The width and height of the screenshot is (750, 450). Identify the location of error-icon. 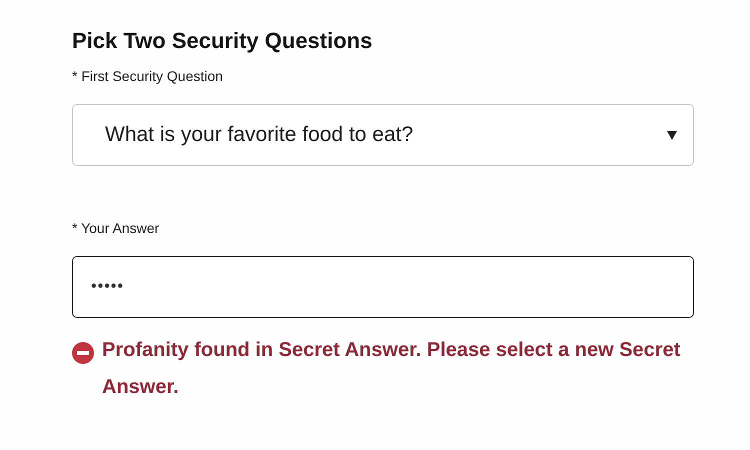
(83, 353).